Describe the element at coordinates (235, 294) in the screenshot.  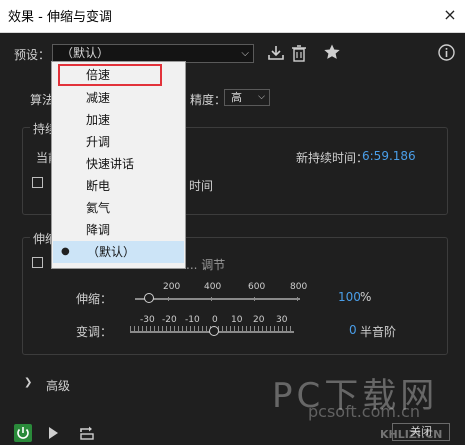
I see `stretch-ruler: 200 400 600 800` at that location.